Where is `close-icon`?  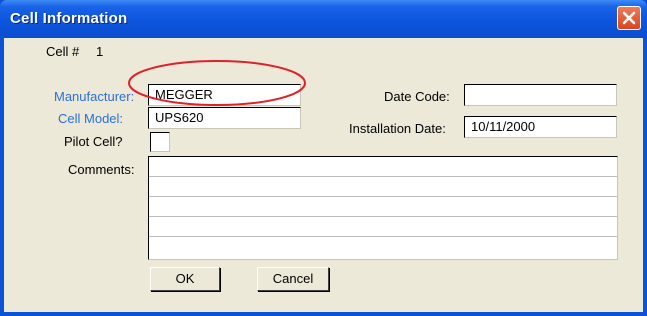
close-icon is located at coordinates (629, 18).